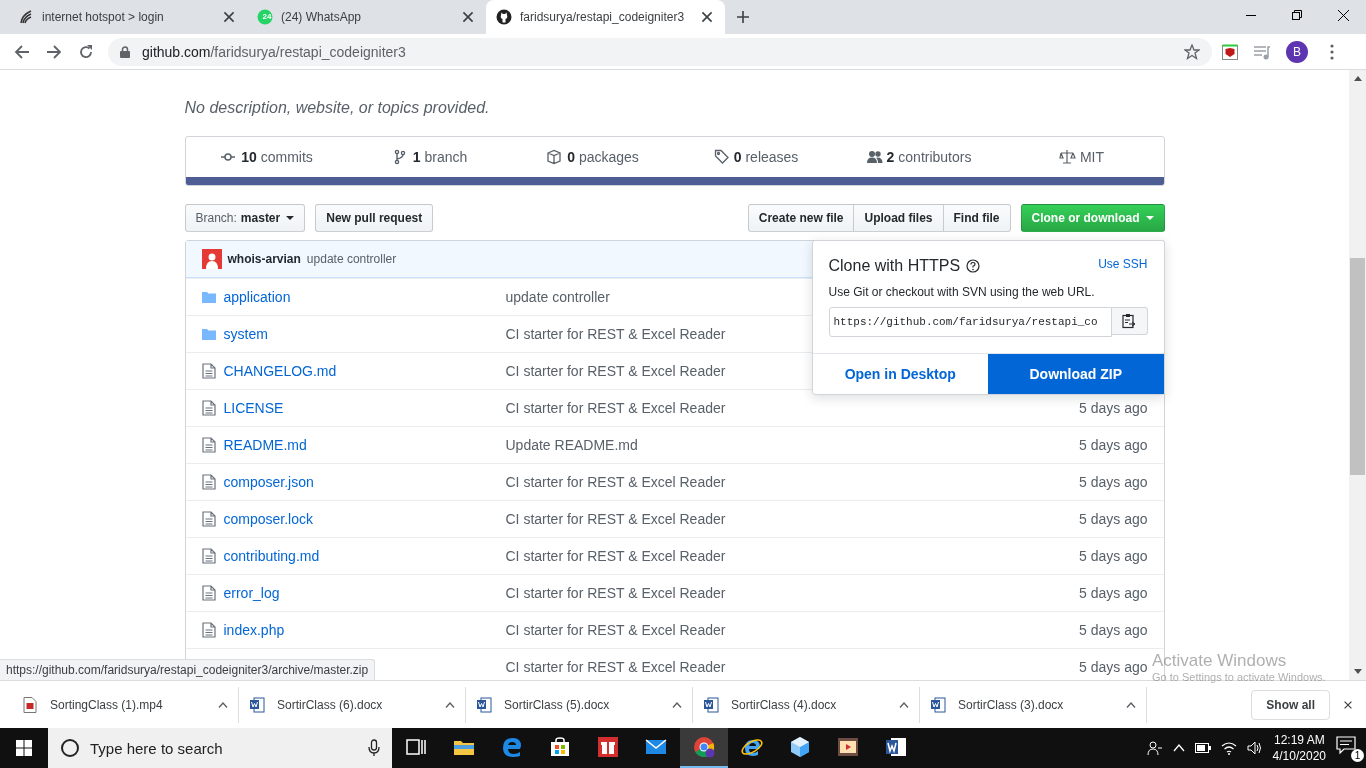 This screenshot has height=768, width=1366. Describe the element at coordinates (1297, 51) in the screenshot. I see `profile-avatar: B` at that location.